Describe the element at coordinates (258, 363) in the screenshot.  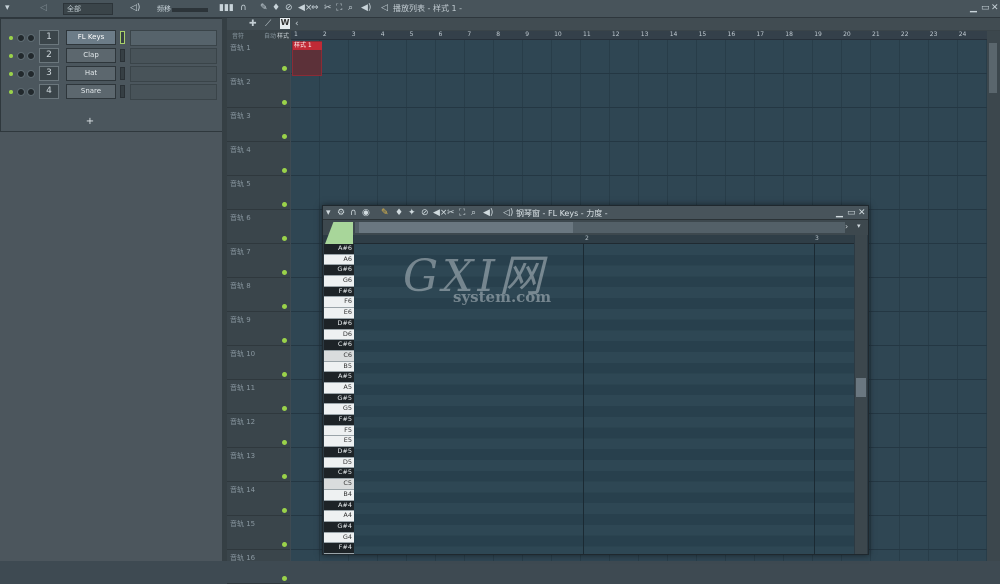
I see `track-header: 音轨 10` at that location.